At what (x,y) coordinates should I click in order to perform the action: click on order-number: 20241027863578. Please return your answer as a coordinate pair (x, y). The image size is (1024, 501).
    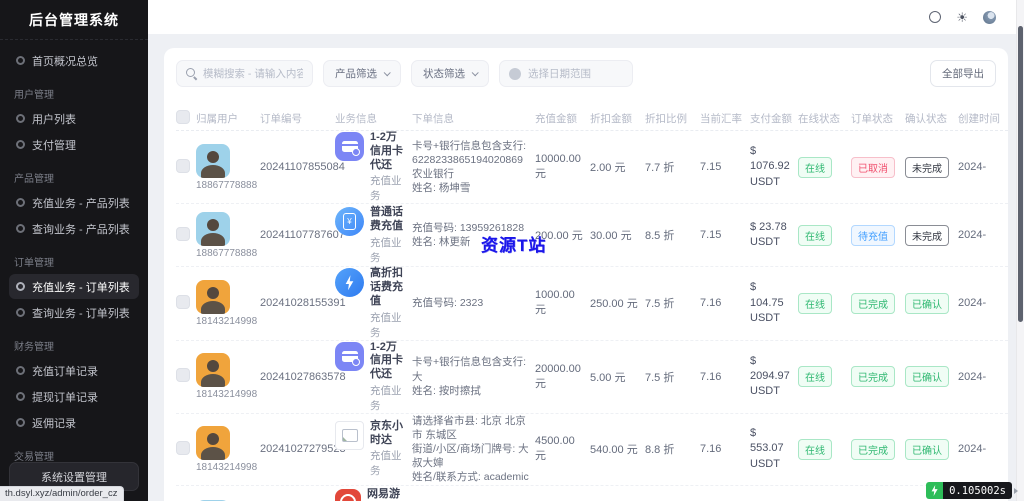
    Looking at the image, I should click on (303, 376).